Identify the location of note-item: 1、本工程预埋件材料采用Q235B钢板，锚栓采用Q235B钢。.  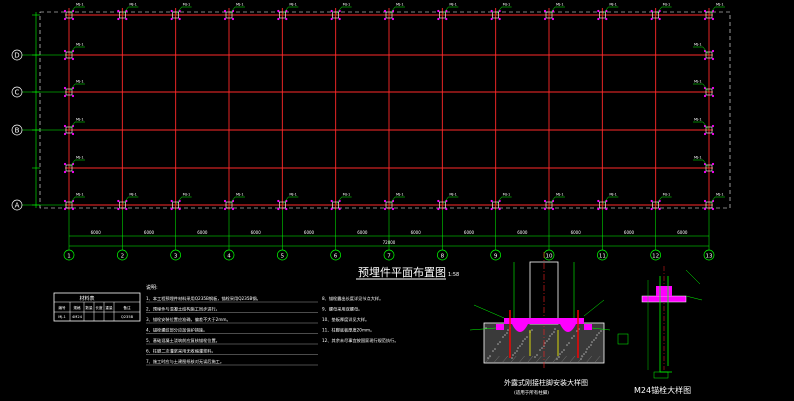
(203, 298).